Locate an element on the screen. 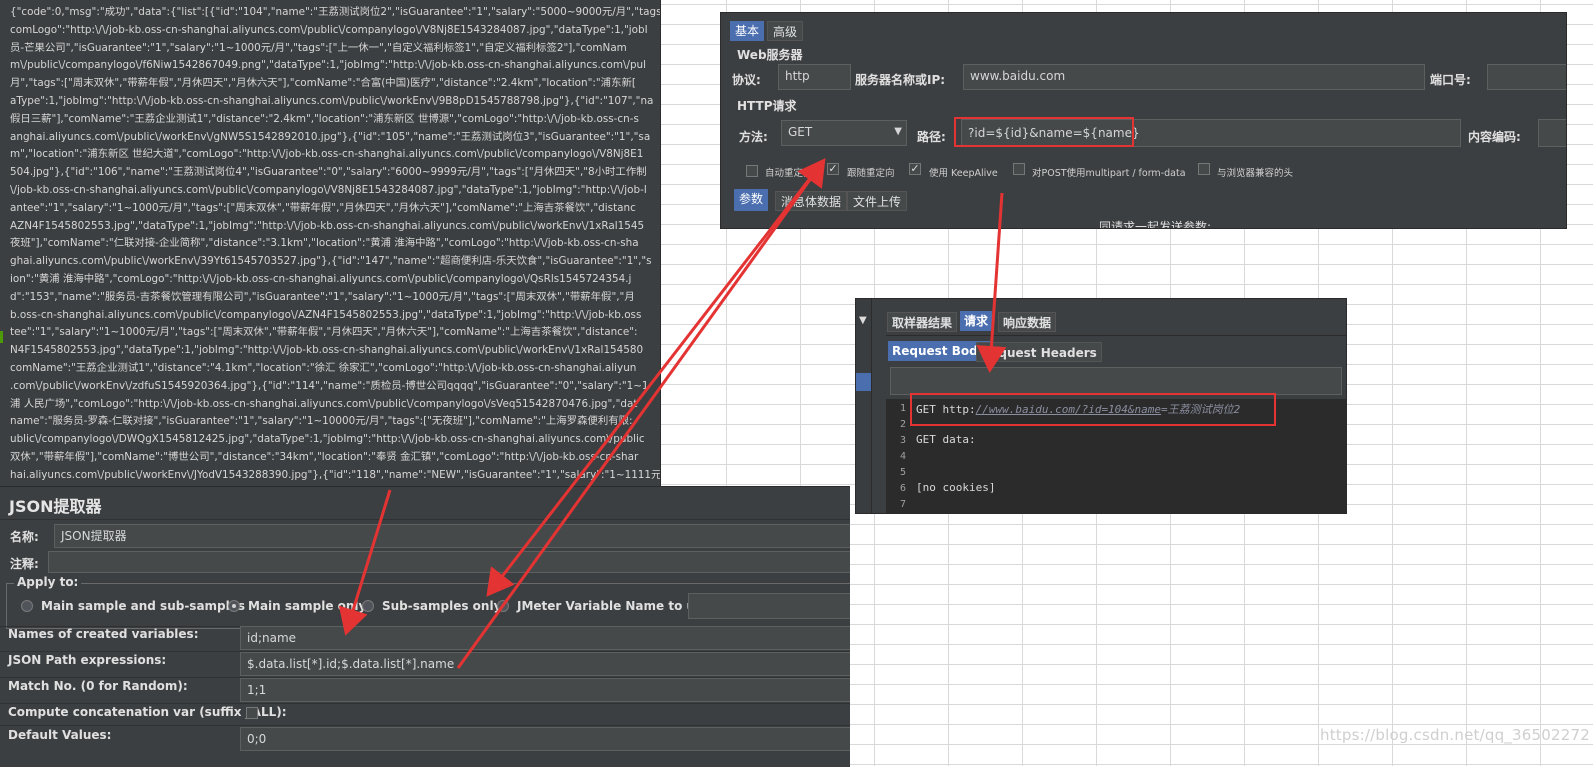 The image size is (1593, 767). default-values-input: 0;0 is located at coordinates (545, 739).